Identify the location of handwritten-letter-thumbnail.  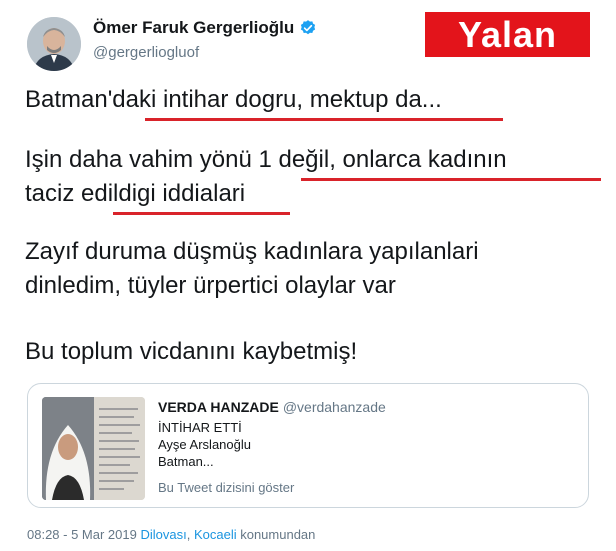
(119, 448).